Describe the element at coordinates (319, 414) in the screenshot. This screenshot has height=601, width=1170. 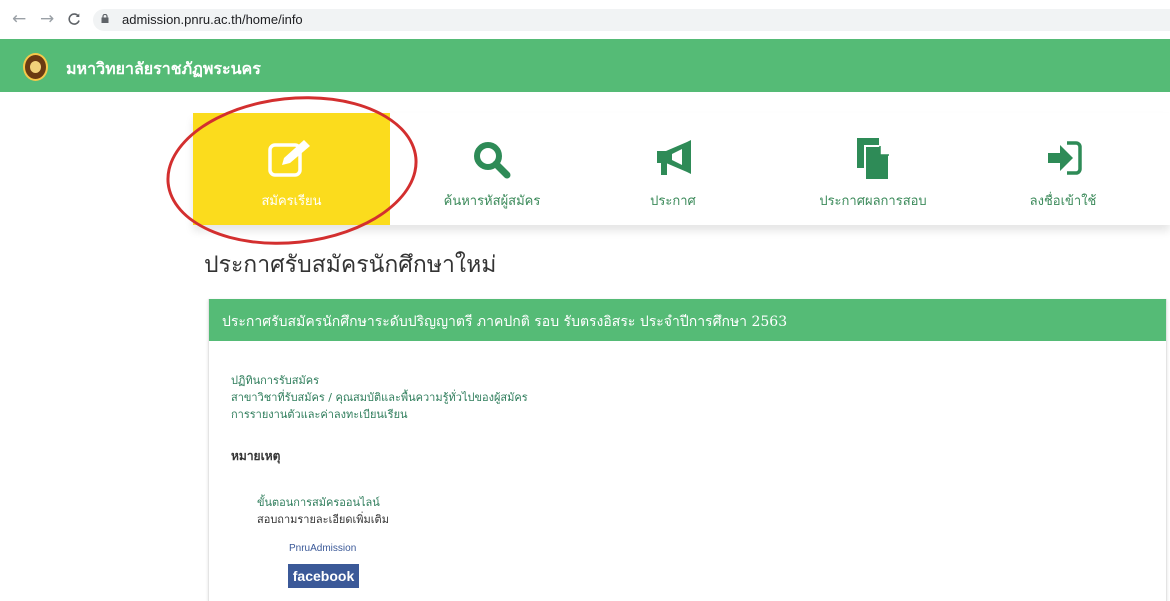
I see `registration-link: การรายงานตัวและค่าลงทะเบียนเรียน` at that location.